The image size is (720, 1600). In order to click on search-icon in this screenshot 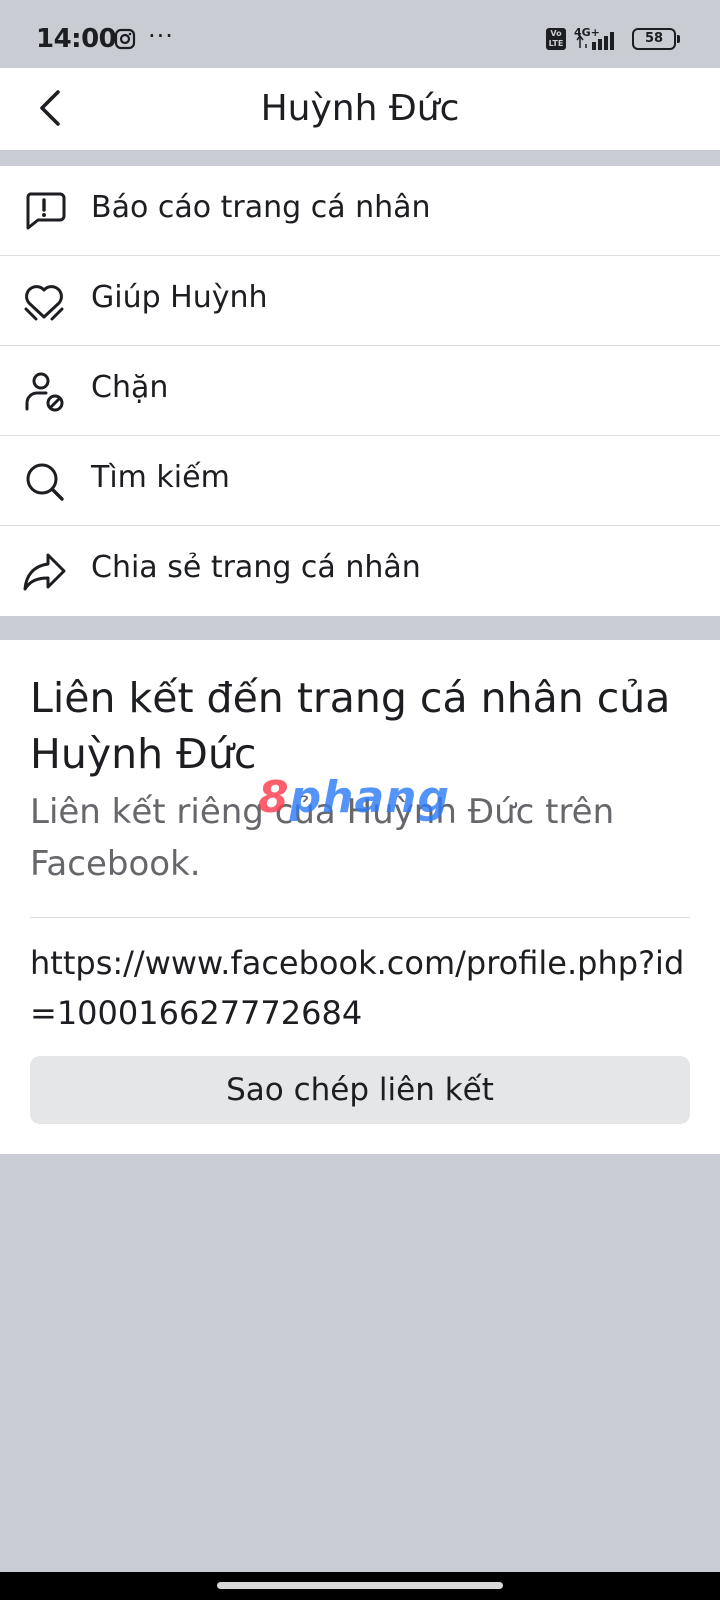, I will do `click(44, 481)`.